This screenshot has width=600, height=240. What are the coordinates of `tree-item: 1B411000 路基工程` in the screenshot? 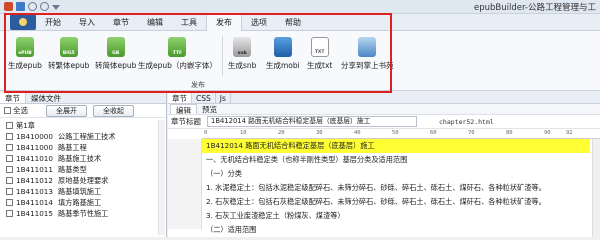 It's located at (86, 147).